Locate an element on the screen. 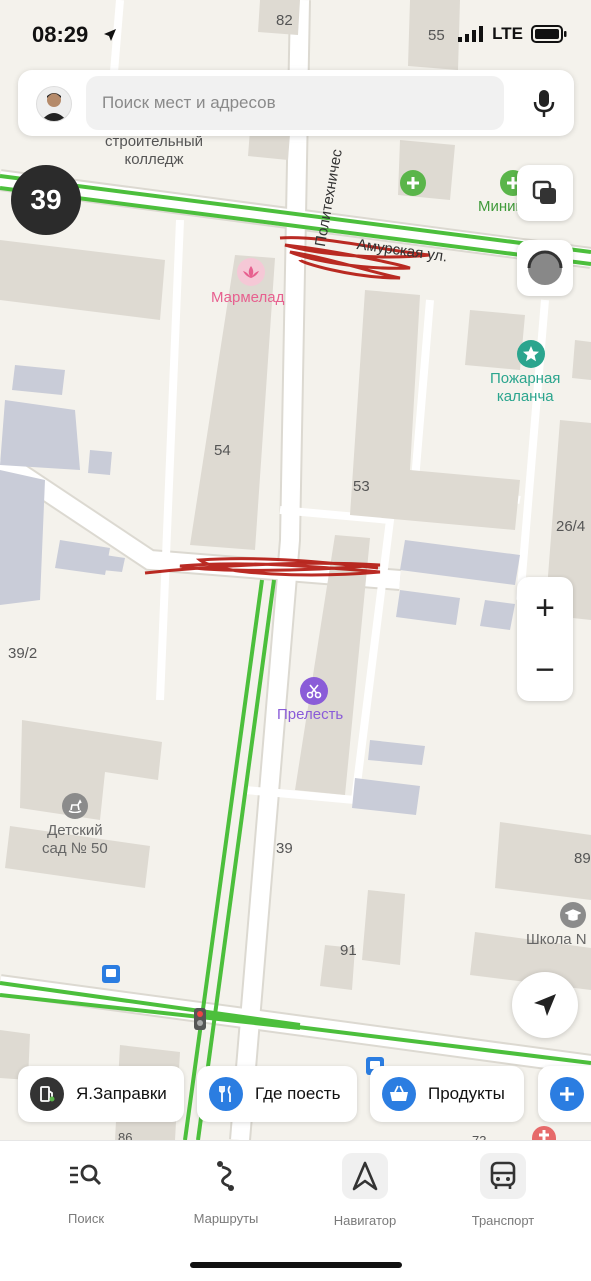 This screenshot has height=1281, width=591. poi-marker-marmelad is located at coordinates (251, 272).